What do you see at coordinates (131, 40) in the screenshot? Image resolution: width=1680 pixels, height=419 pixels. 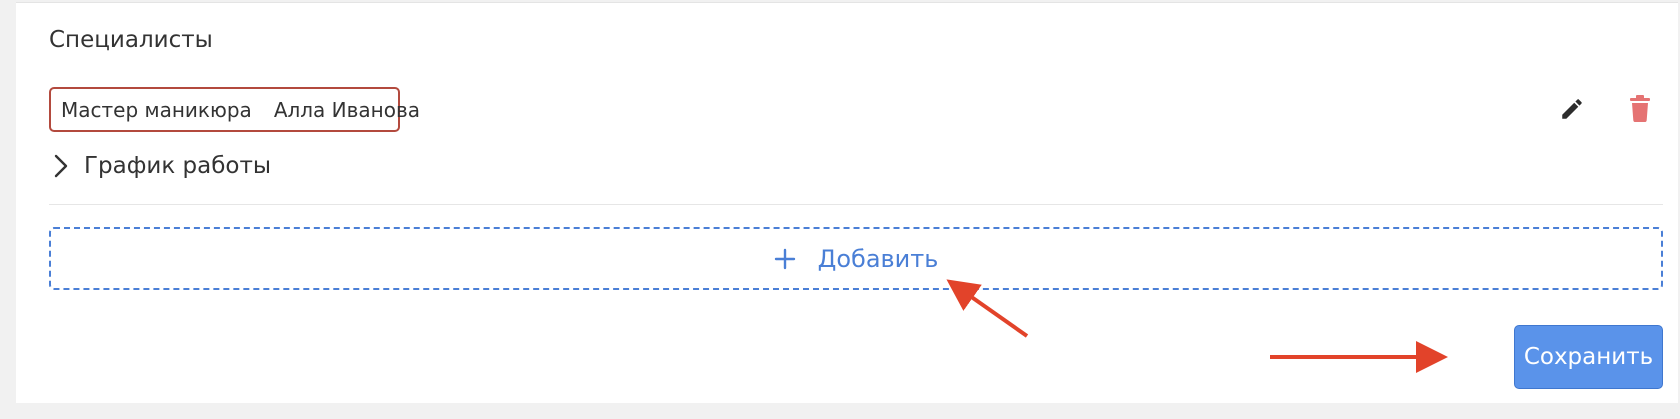 I see `section-title: Специалисты` at bounding box center [131, 40].